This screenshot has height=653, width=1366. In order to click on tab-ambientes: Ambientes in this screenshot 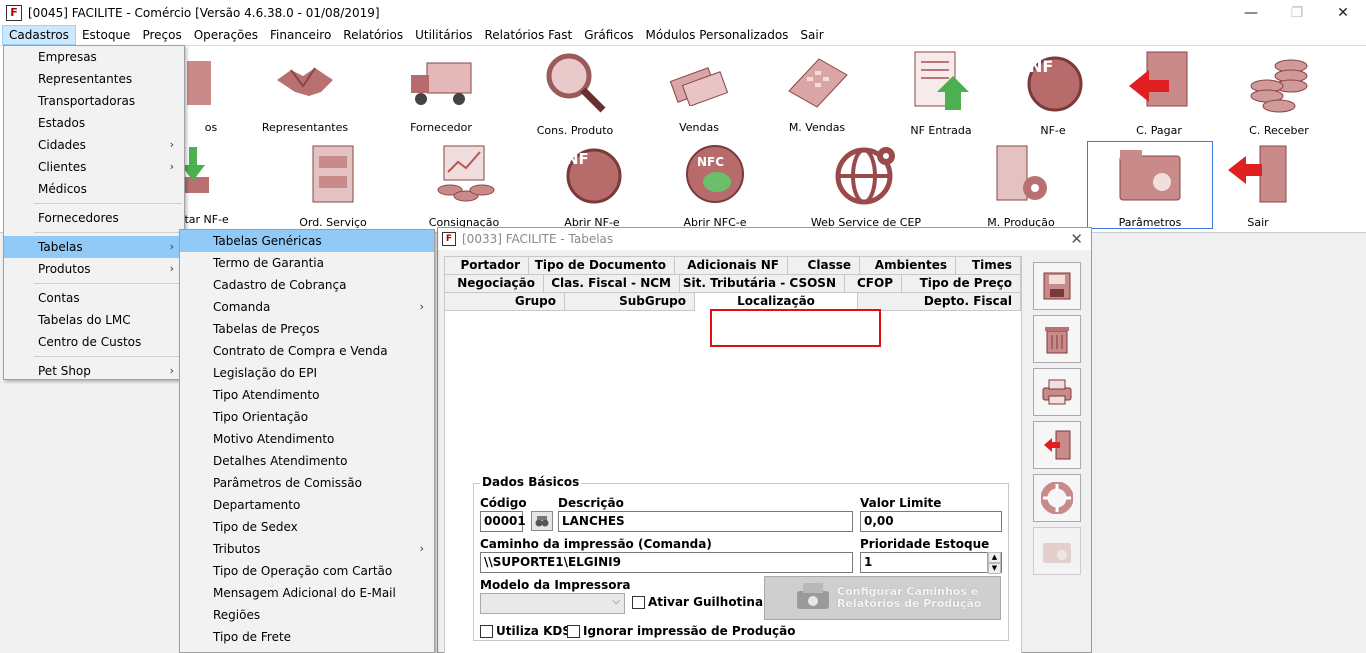, I will do `click(908, 266)`.